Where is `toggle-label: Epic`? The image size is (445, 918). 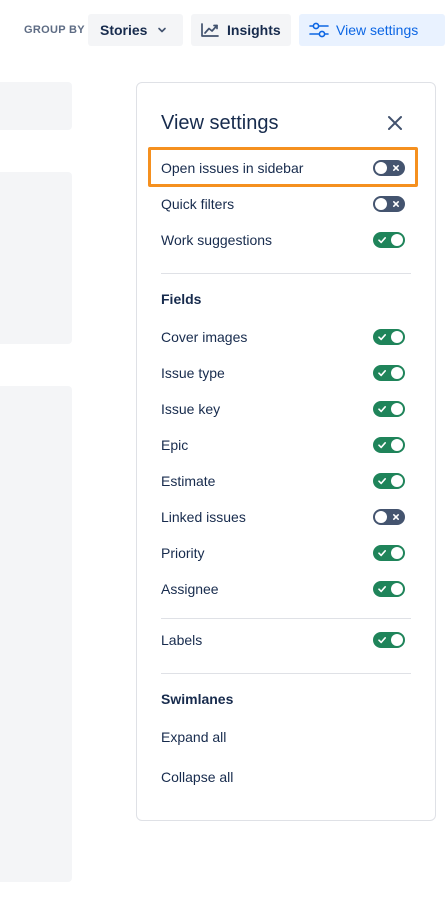 toggle-label: Epic is located at coordinates (175, 445).